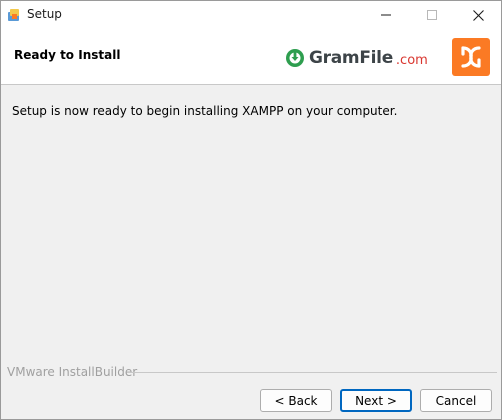 The height and width of the screenshot is (420, 502). Describe the element at coordinates (251, 57) in the screenshot. I see `wizard-header: Ready to Install GramFile .com` at that location.